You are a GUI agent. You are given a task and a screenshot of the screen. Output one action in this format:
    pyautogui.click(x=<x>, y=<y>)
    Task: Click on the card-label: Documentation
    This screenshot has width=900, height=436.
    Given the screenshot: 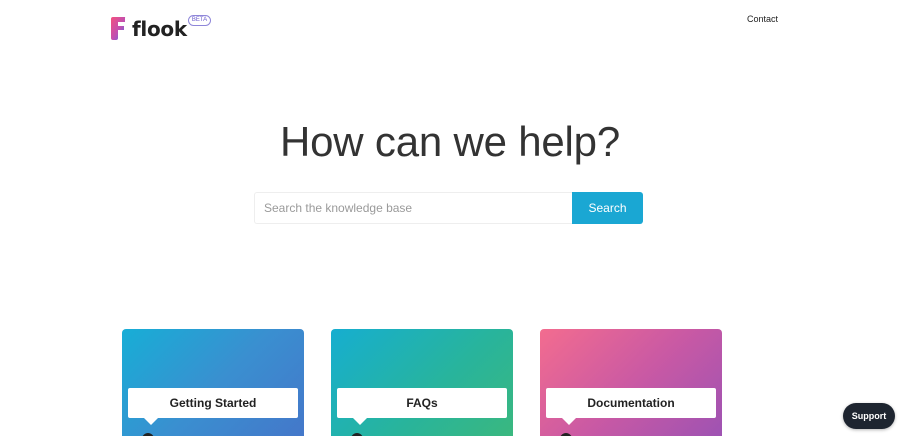 What is the action you would take?
    pyautogui.click(x=631, y=406)
    